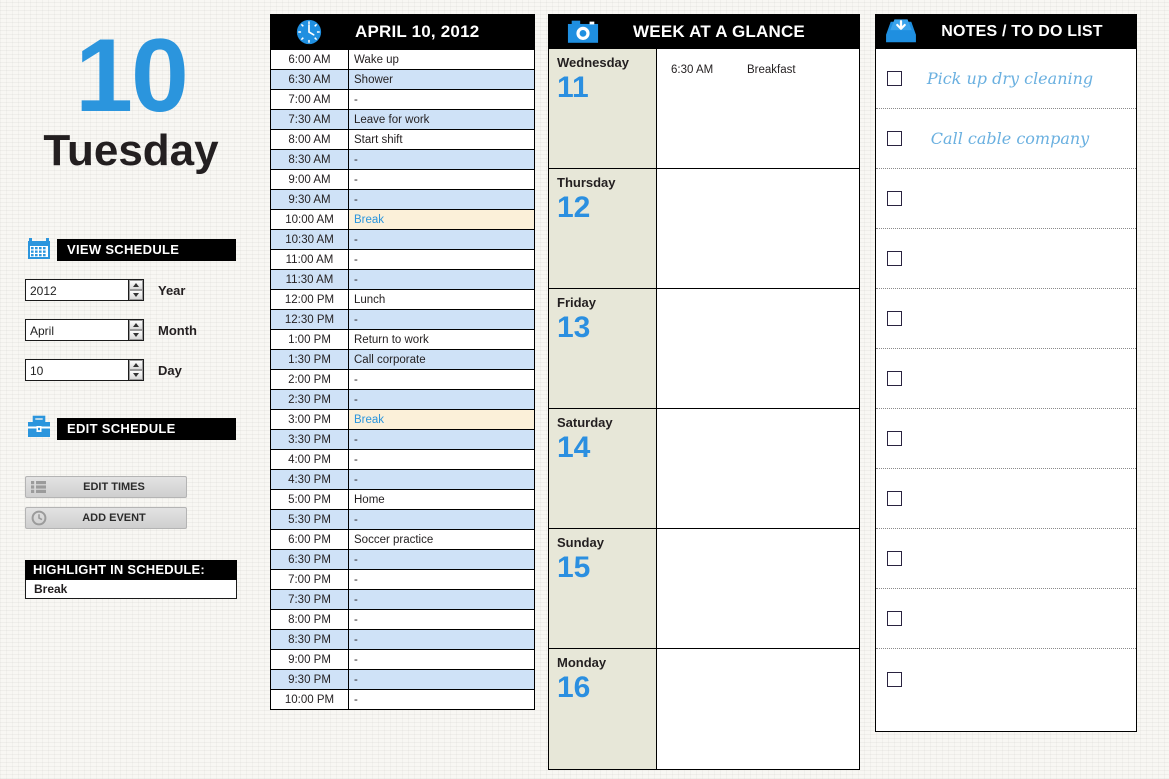  I want to click on day-stepper-up, so click(136, 365).